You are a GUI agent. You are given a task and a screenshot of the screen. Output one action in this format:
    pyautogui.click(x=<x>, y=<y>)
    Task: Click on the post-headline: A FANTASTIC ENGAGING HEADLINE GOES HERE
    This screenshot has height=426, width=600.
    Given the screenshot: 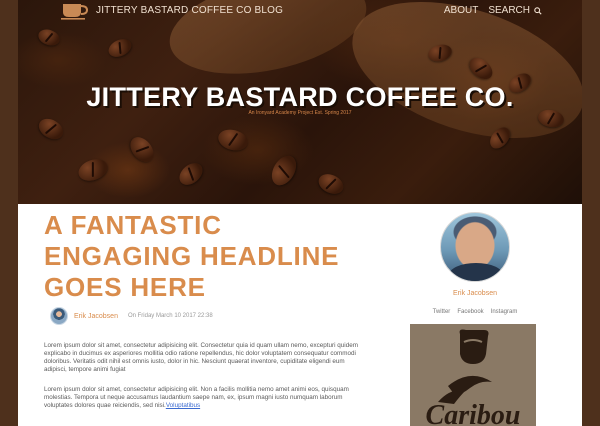 What is the action you would take?
    pyautogui.click(x=194, y=256)
    